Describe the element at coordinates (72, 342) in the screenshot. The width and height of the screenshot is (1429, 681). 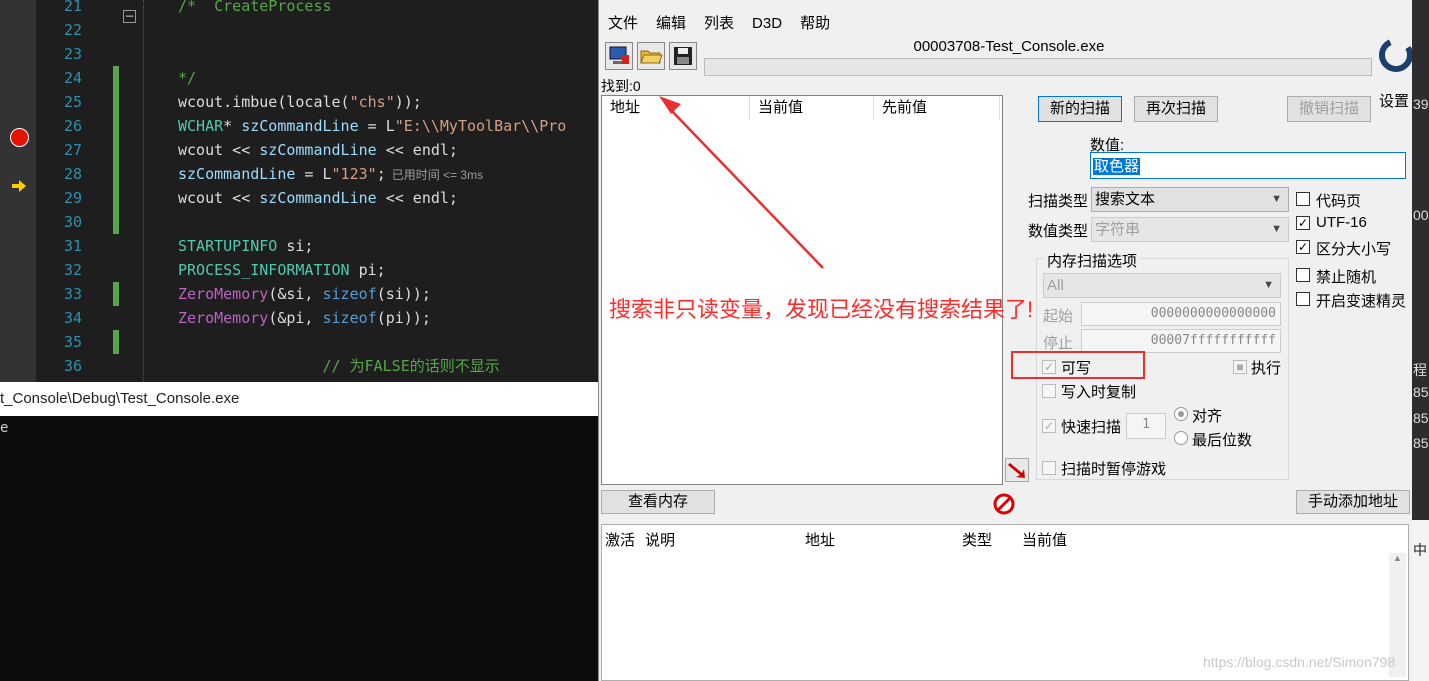
I see `line-number: 35` at that location.